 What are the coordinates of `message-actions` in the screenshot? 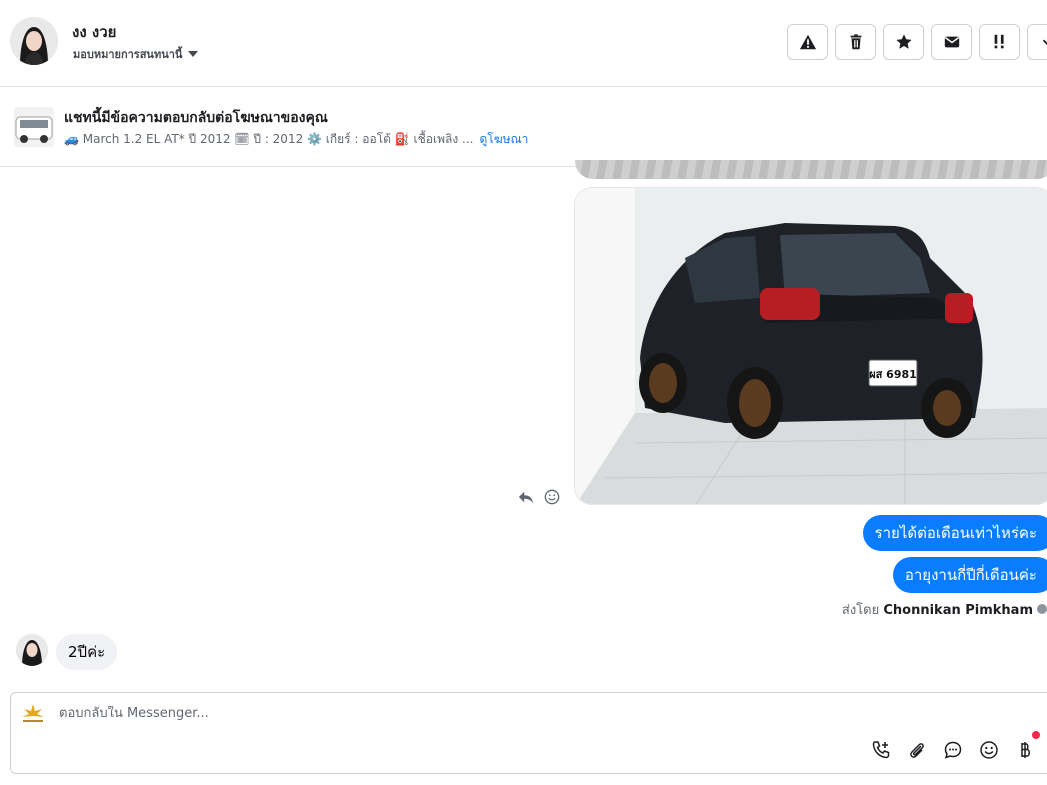 It's located at (539, 497).